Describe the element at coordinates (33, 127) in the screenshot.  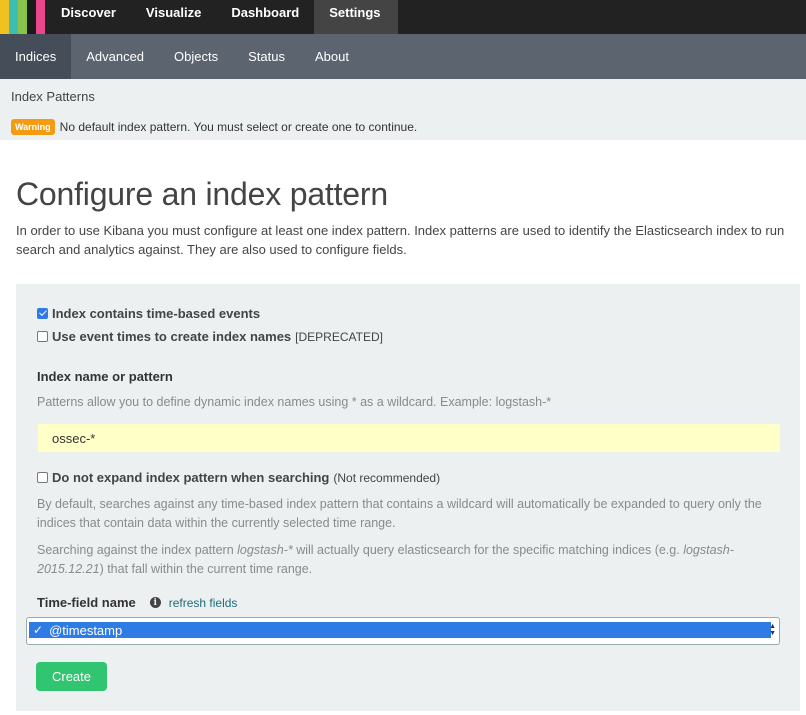
I see `warning-badge: Warning` at that location.